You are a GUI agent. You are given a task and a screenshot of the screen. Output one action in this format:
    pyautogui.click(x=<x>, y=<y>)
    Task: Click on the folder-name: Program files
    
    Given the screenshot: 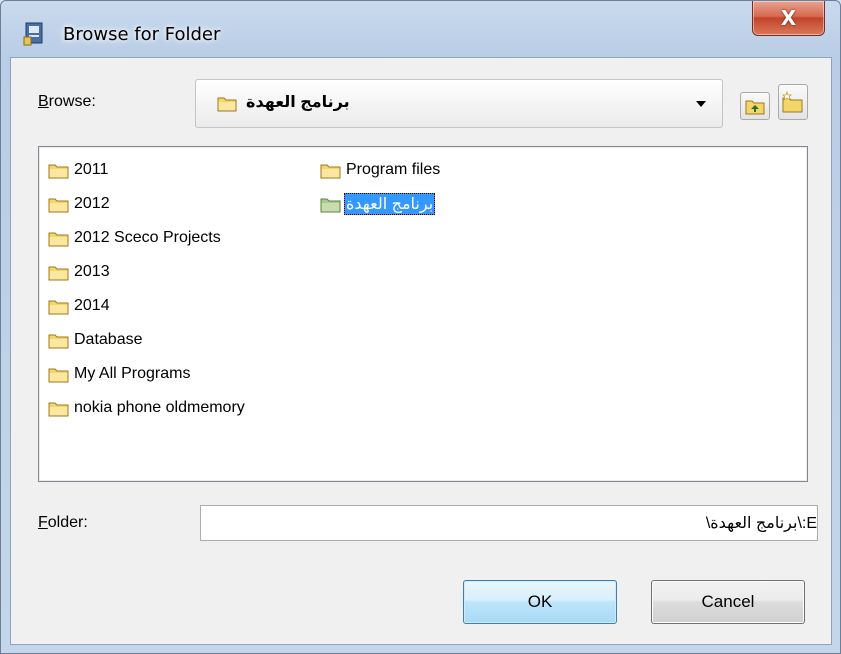 What is the action you would take?
    pyautogui.click(x=393, y=169)
    